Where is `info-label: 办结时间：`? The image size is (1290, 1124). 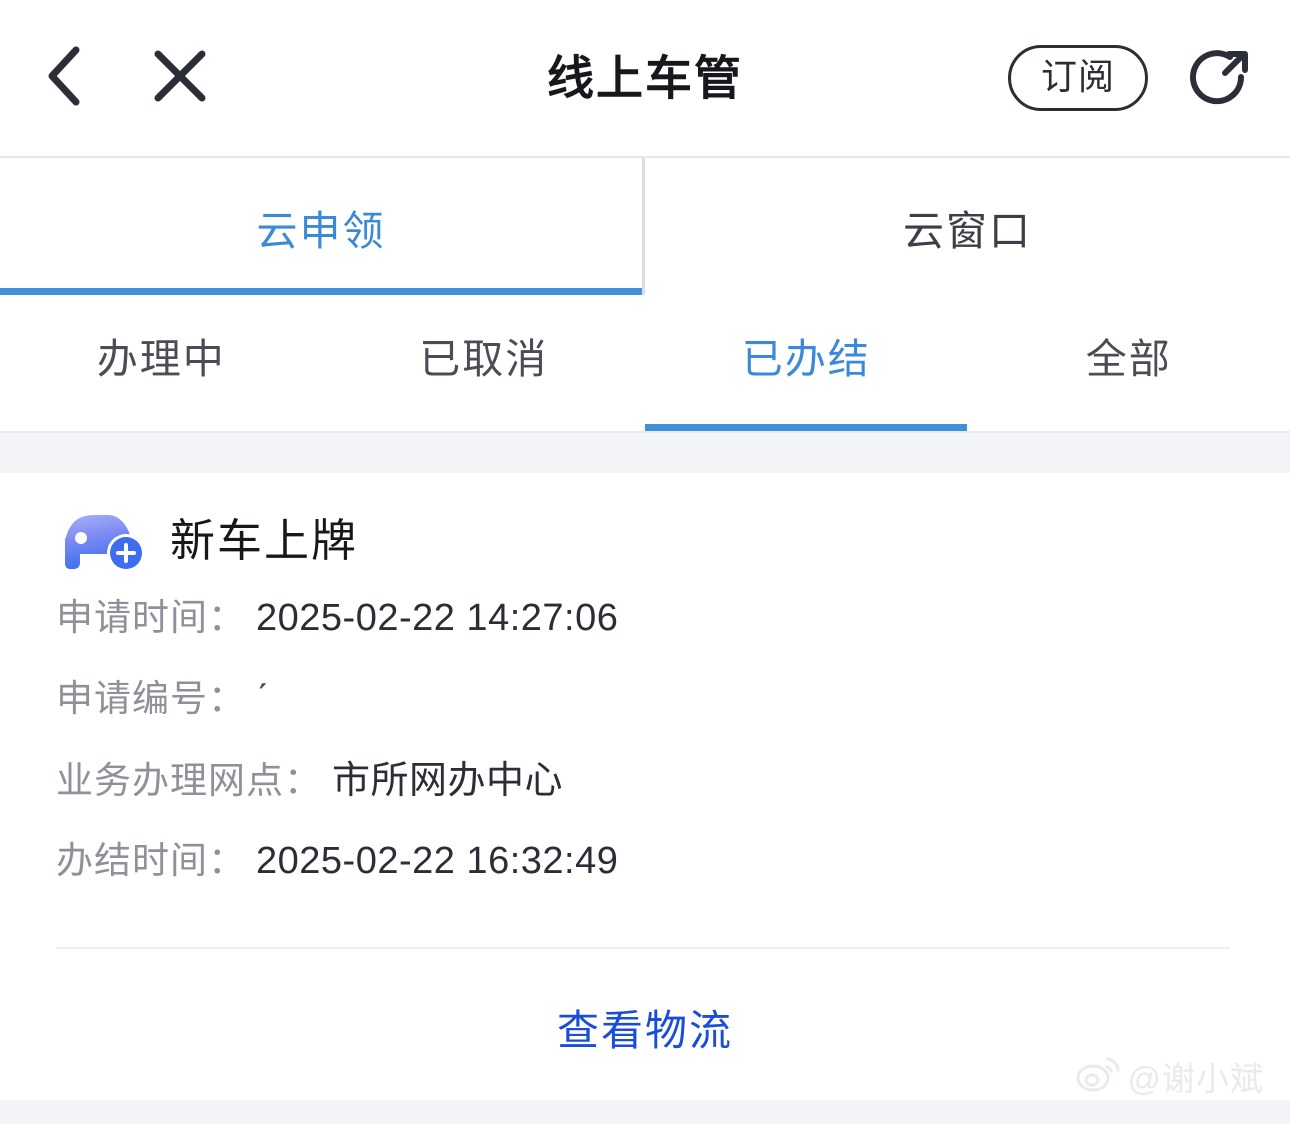 info-label: 办结时间： is located at coordinates (151, 860).